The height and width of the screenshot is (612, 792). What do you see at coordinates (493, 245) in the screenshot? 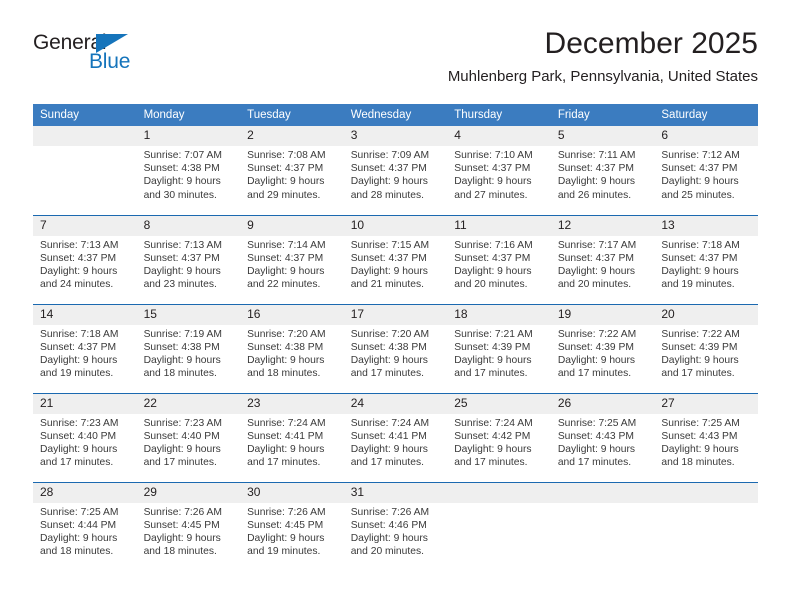
I see `sunrise-text: Sunrise: 7:16 AM` at bounding box center [493, 245].